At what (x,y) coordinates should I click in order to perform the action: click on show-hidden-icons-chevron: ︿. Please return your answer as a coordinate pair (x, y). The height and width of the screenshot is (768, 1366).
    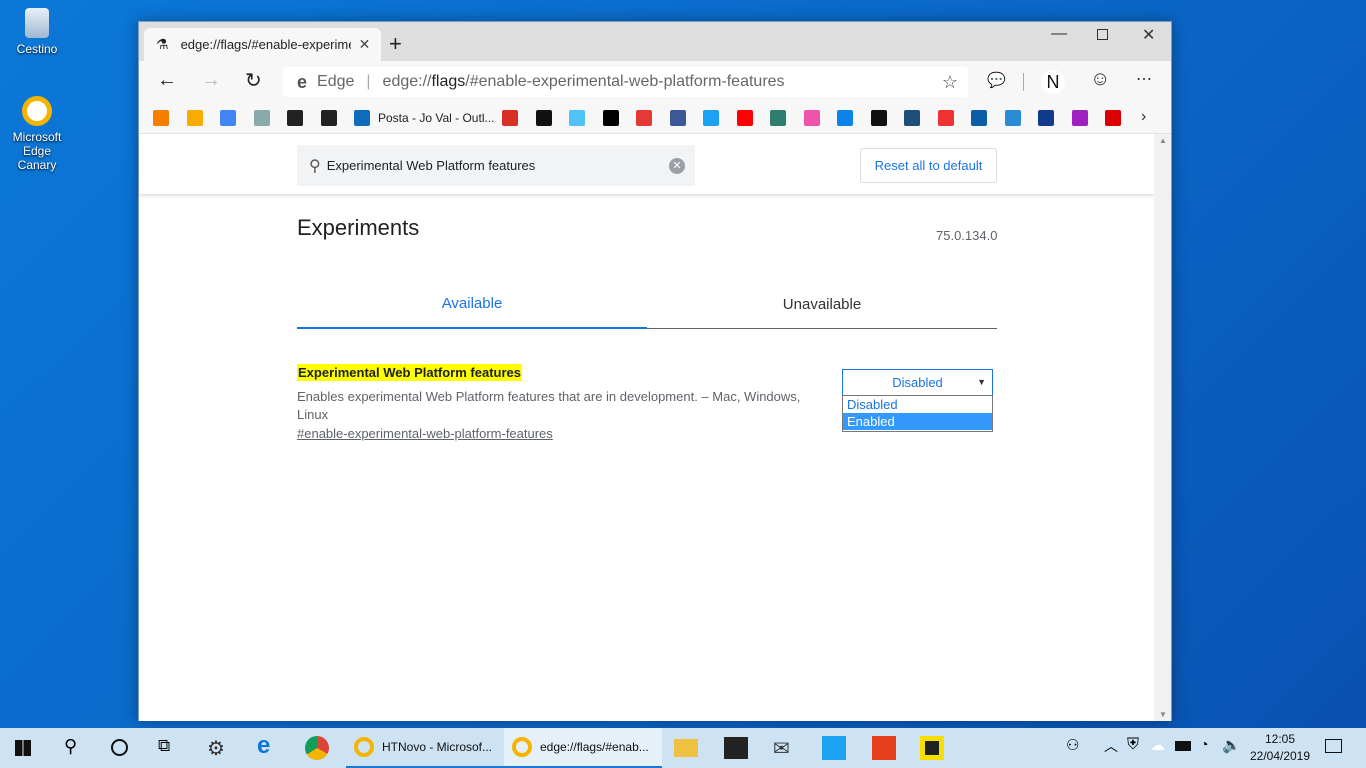
    Looking at the image, I should click on (1116, 748).